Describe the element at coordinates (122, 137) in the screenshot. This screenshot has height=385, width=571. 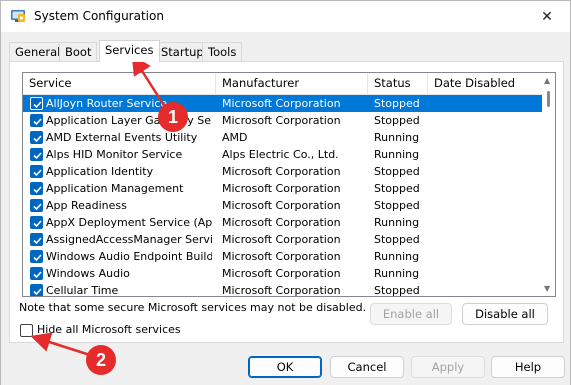
I see `service-name: AMD External Events Utility` at that location.